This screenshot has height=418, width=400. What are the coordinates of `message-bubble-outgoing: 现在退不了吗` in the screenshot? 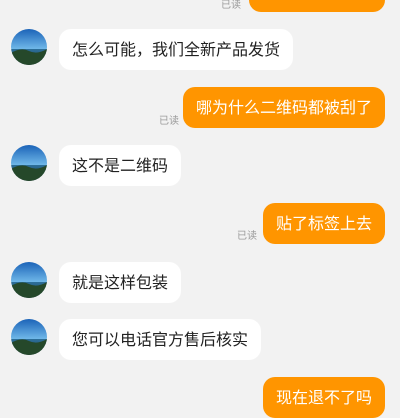 It's located at (323, 397).